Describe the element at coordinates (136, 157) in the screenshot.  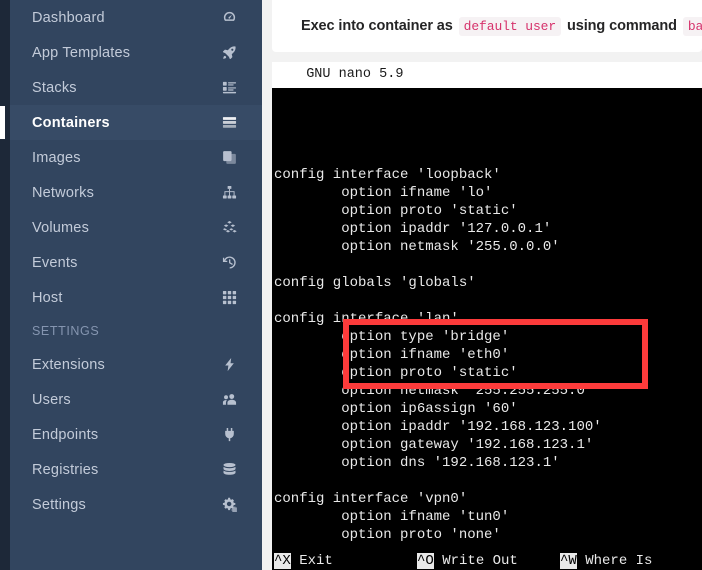
I see `sidebar-item-images: Images` at that location.